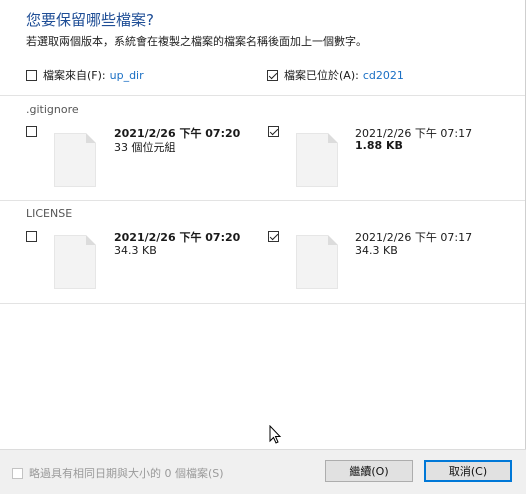  Describe the element at coordinates (263, 303) in the screenshot. I see `divider` at that location.